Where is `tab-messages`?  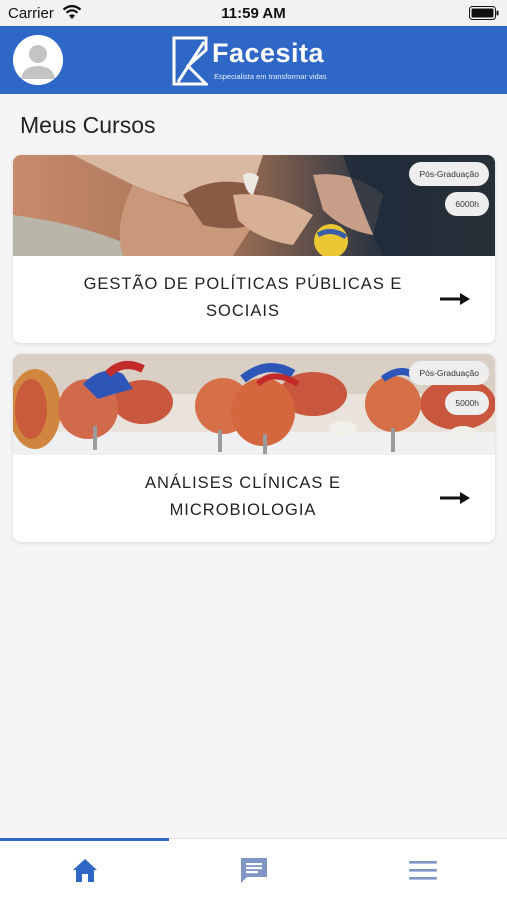
tab-messages is located at coordinates (253, 869).